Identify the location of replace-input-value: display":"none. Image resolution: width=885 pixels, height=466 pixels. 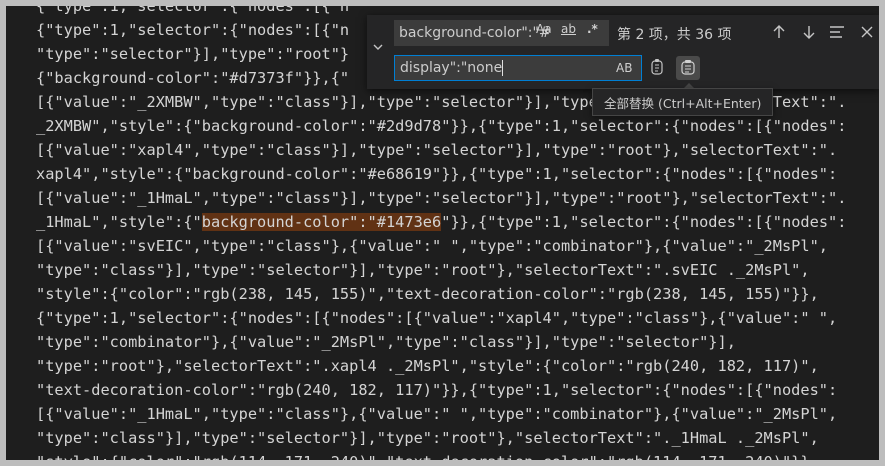
(451, 68).